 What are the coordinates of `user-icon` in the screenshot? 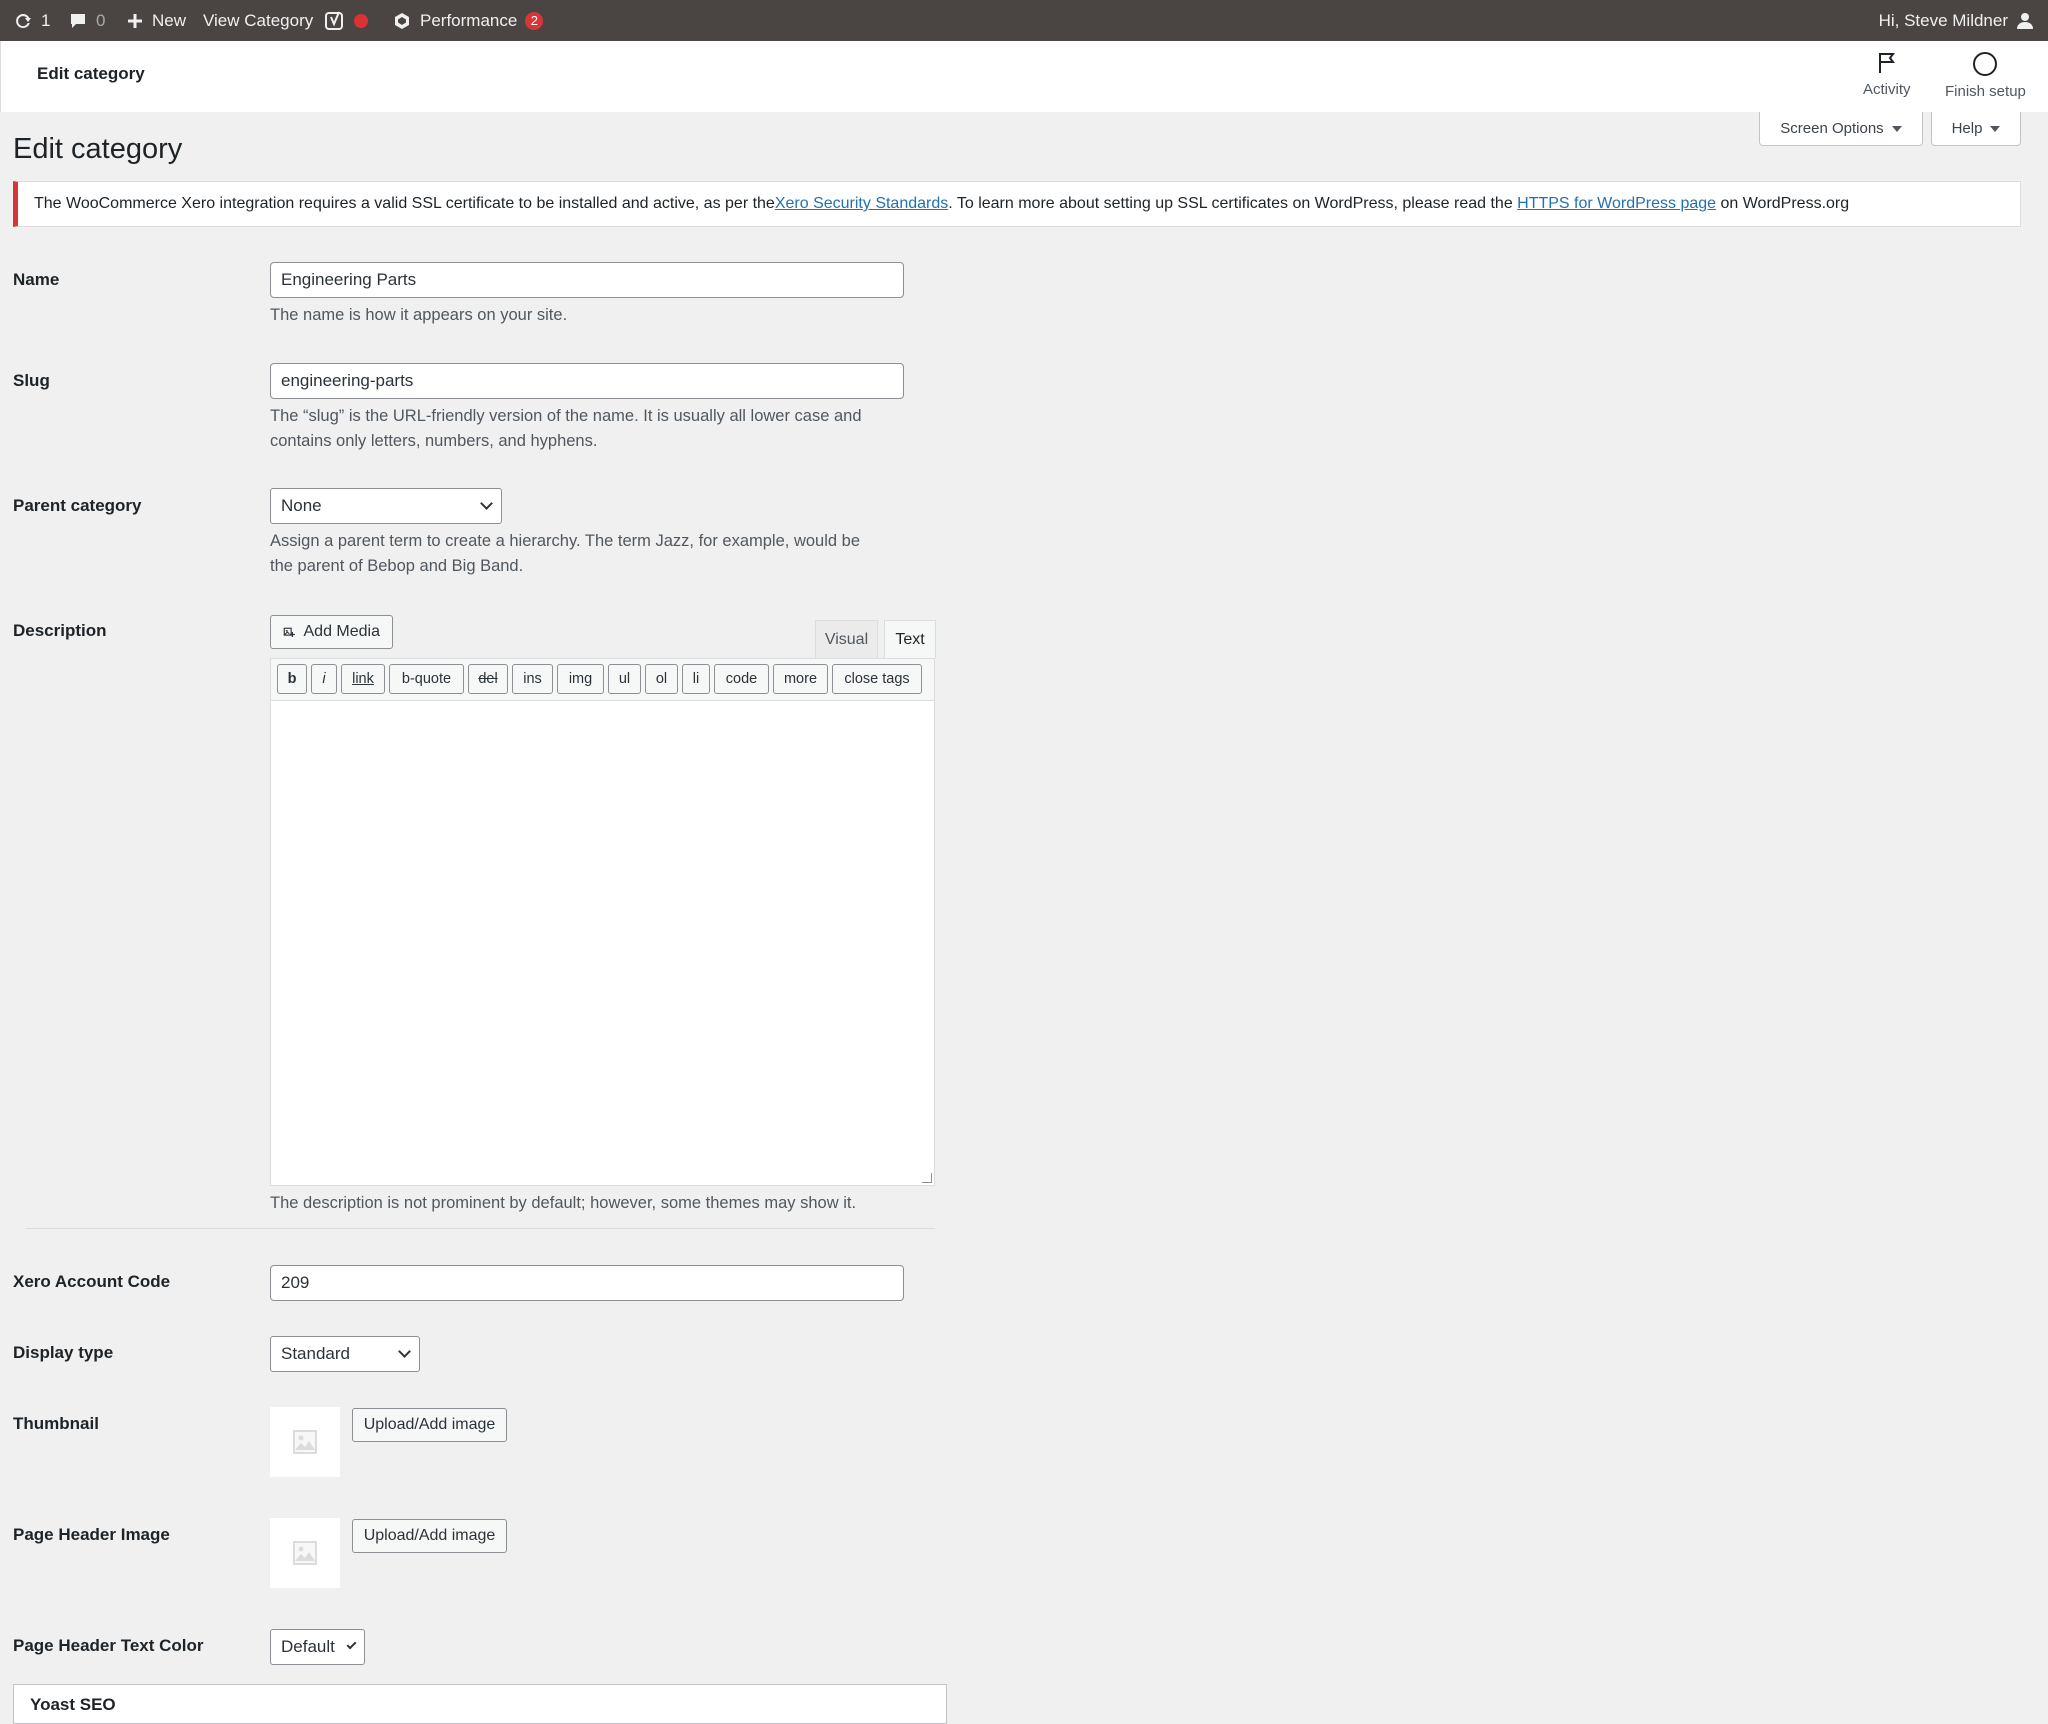 It's located at (2025, 20).